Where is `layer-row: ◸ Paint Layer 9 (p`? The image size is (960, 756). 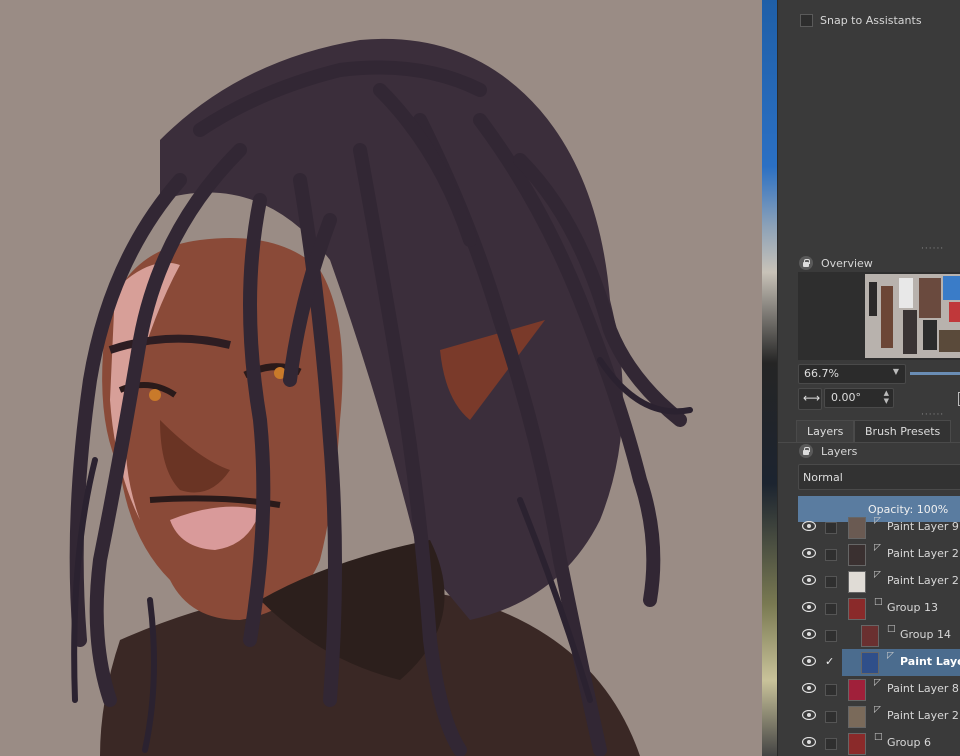 layer-row: ◸ Paint Layer 9 (p is located at coordinates (869, 528).